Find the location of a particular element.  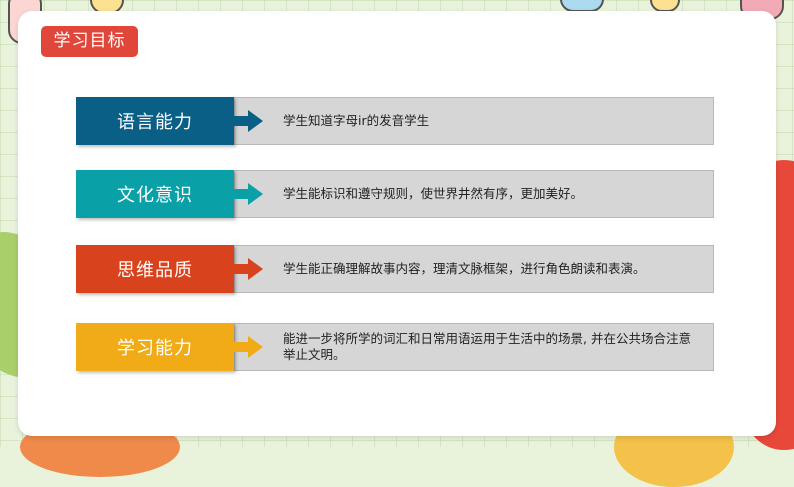

objective-label: 学习能力 is located at coordinates (155, 347).